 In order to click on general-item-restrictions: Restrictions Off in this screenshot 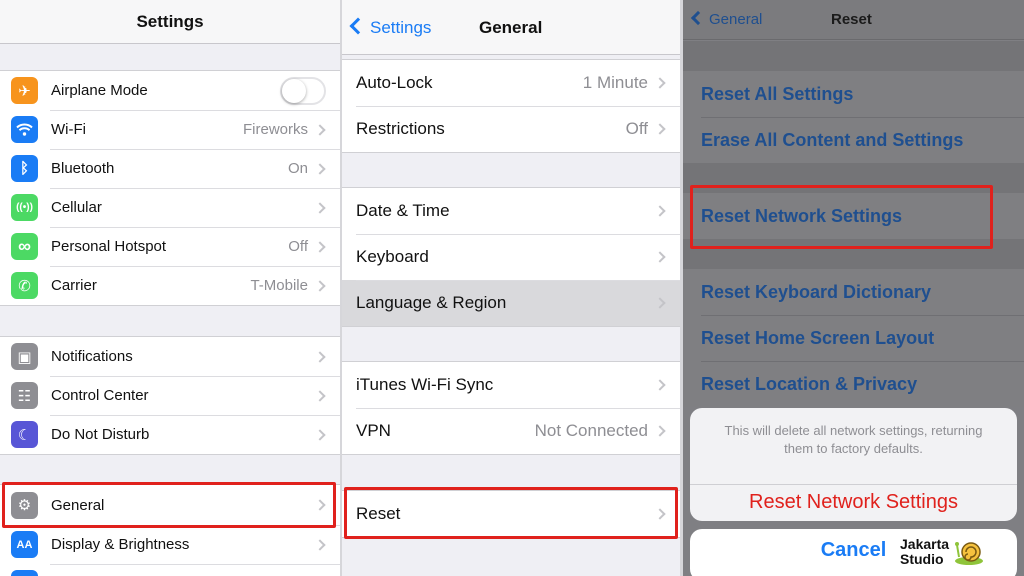, I will do `click(511, 129)`.